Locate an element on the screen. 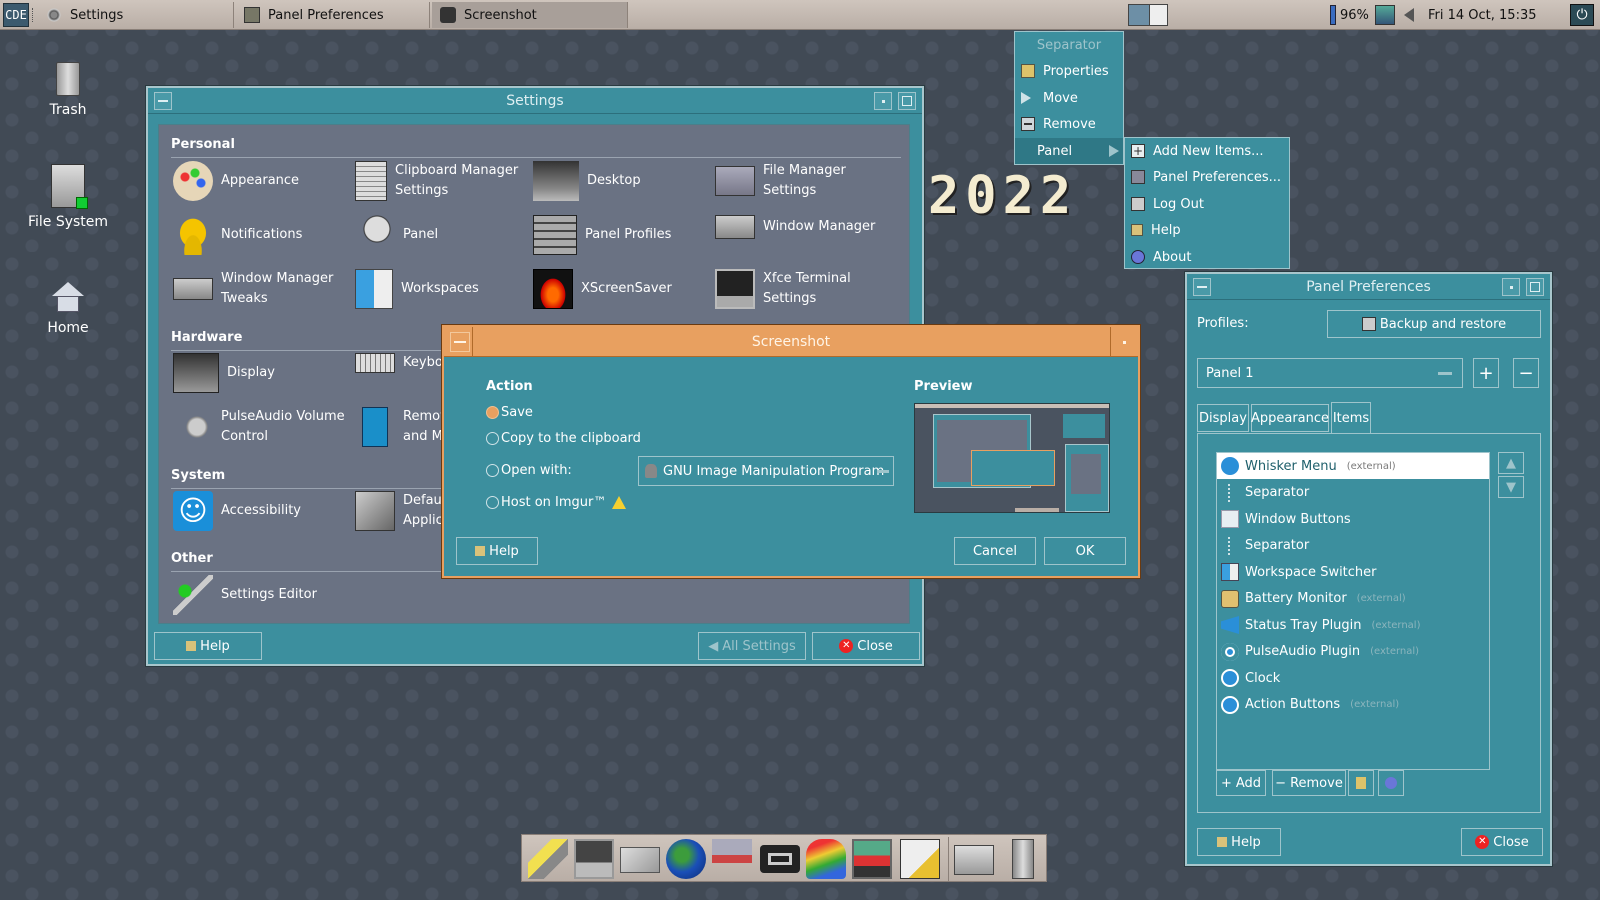  menu-item-panel: Panel is located at coordinates (1069, 151).